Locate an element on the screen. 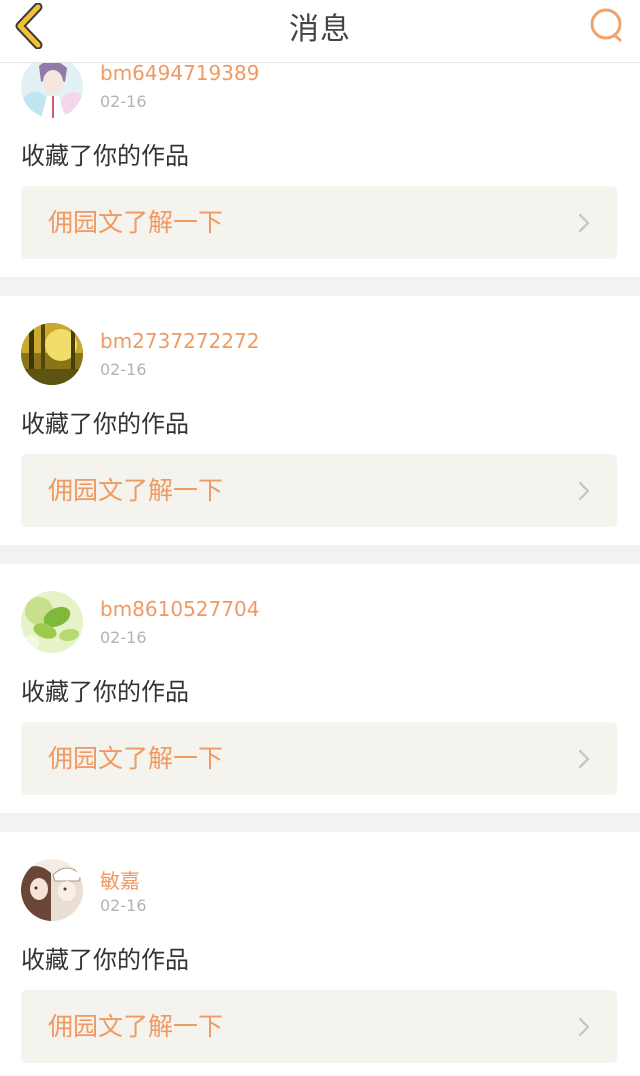 The height and width of the screenshot is (1076, 640). username: 敏嘉 is located at coordinates (120, 879).